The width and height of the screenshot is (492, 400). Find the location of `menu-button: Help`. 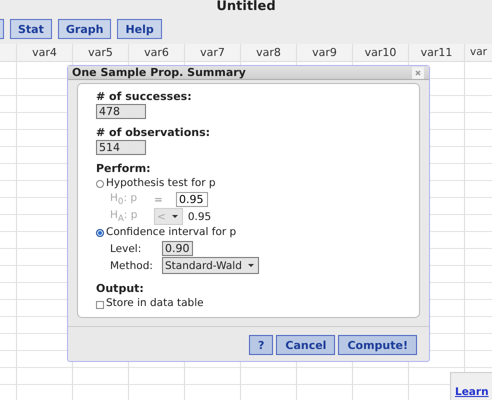

menu-button: Help is located at coordinates (139, 29).